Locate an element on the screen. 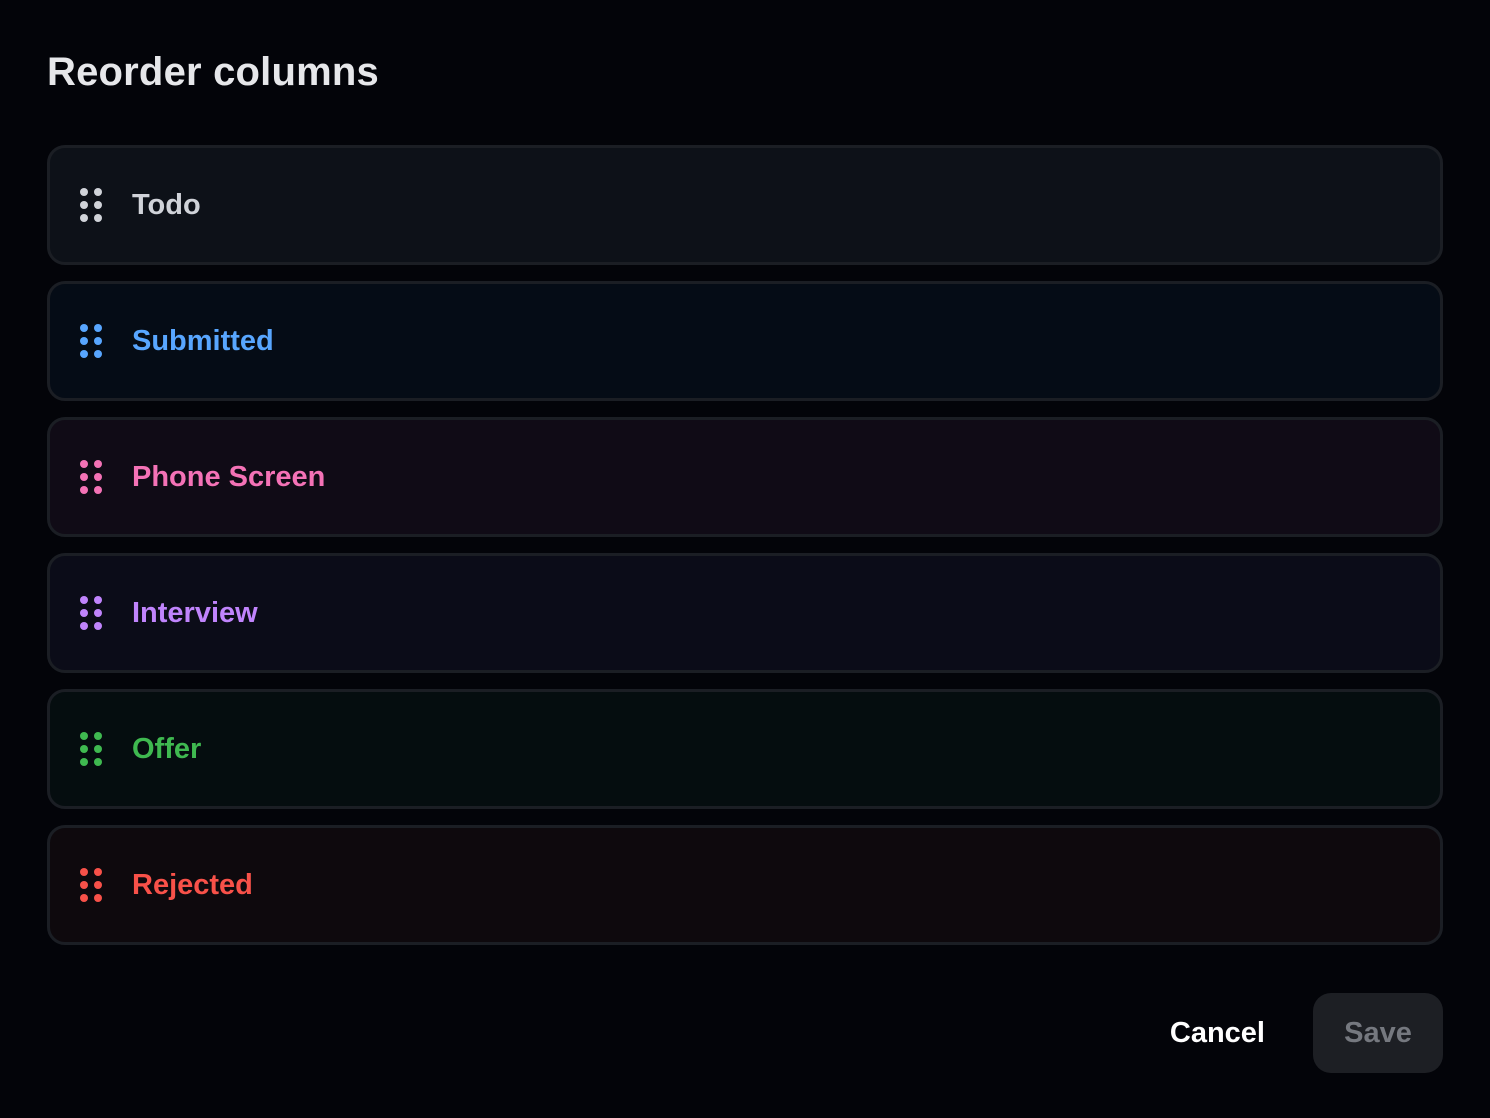 The image size is (1490, 1118). dialog-title: Reorder columns is located at coordinates (213, 72).